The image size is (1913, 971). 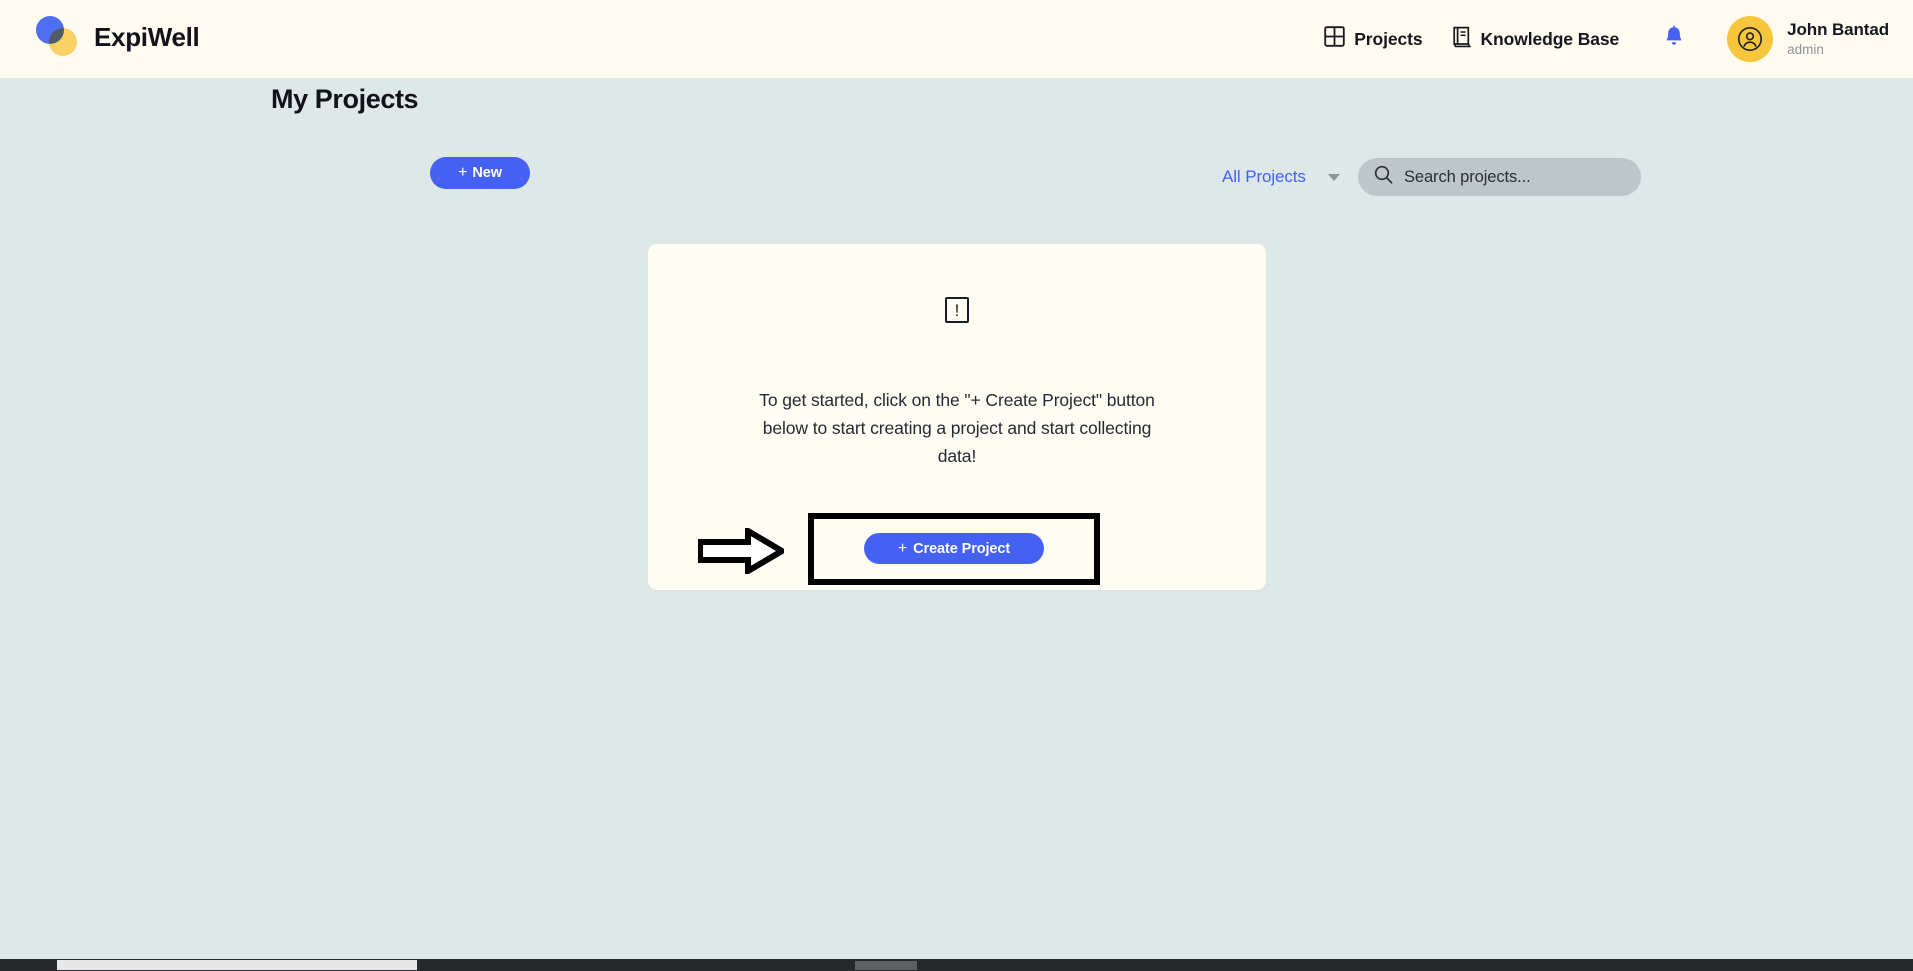 I want to click on scrollbar-segment, so click(x=886, y=965).